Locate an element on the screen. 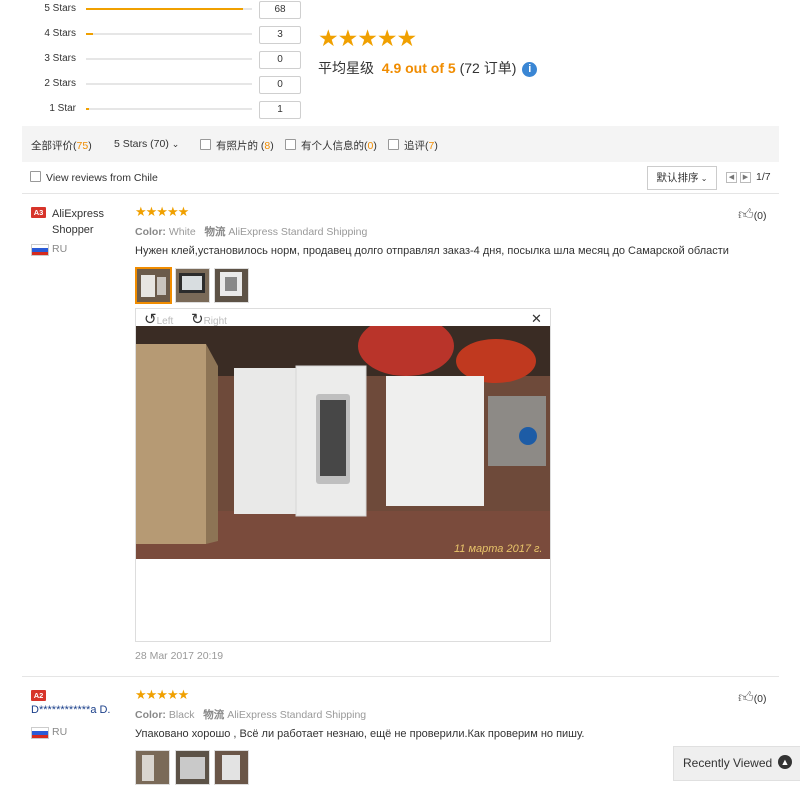  photo-date-stamp: 11 марта 2017 г. is located at coordinates (498, 549).